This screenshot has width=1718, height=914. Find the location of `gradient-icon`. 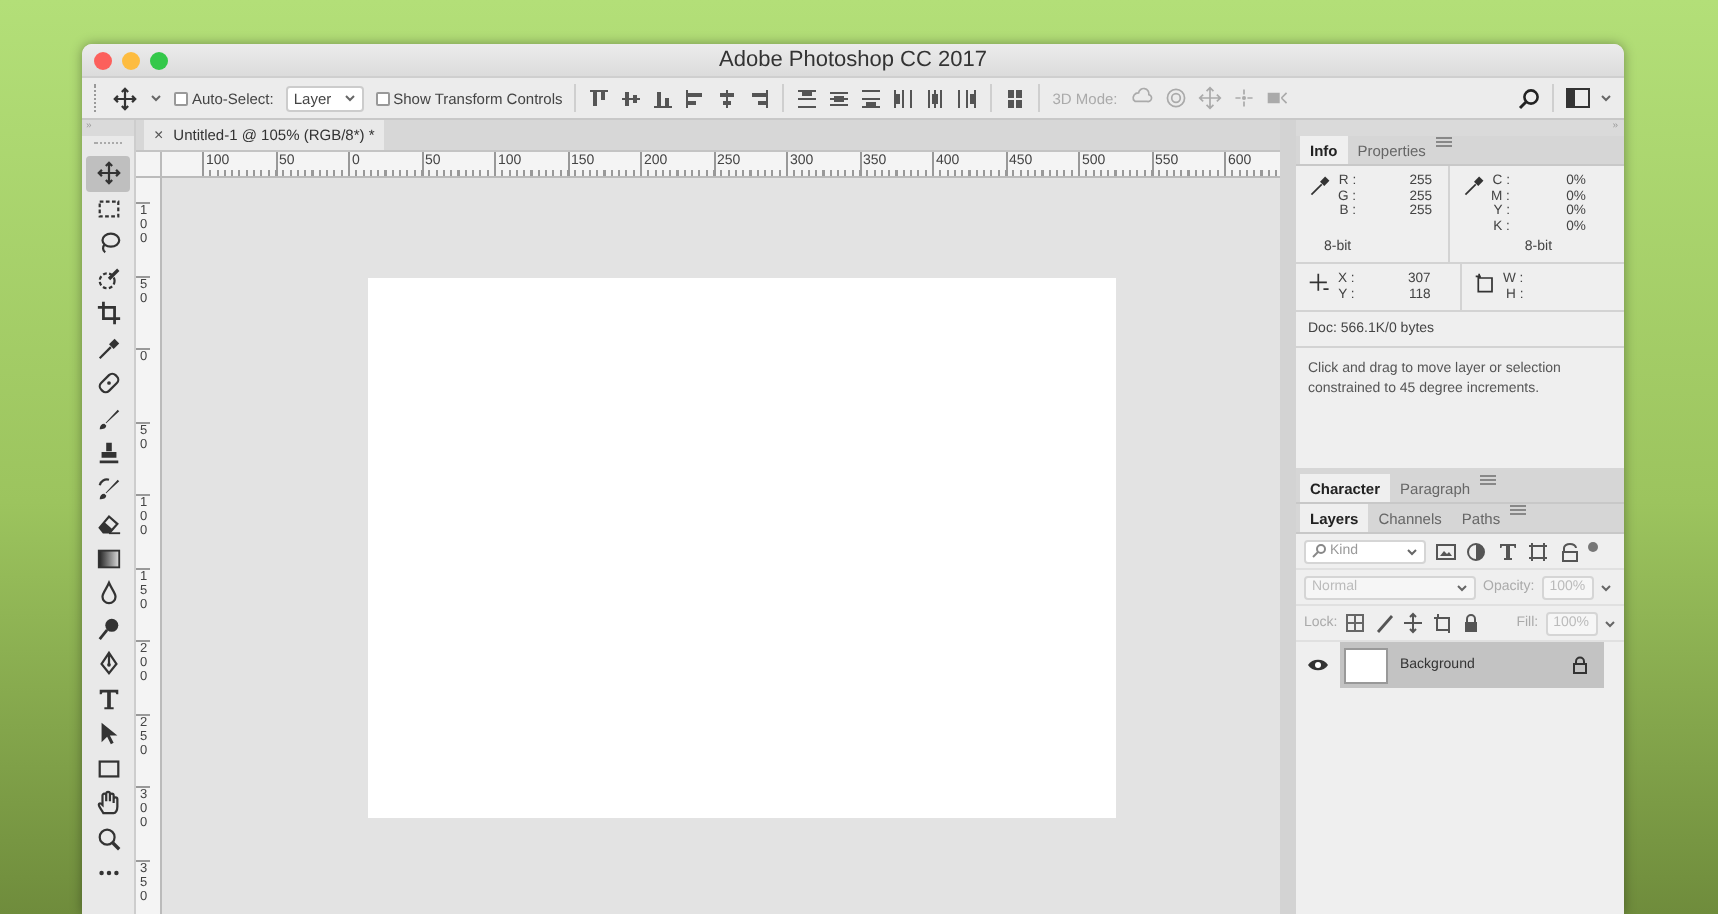

gradient-icon is located at coordinates (108, 558).